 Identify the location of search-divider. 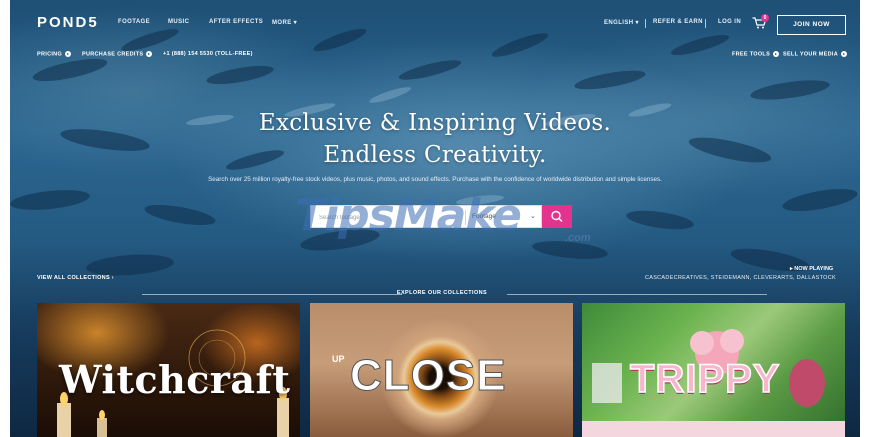
(465, 217).